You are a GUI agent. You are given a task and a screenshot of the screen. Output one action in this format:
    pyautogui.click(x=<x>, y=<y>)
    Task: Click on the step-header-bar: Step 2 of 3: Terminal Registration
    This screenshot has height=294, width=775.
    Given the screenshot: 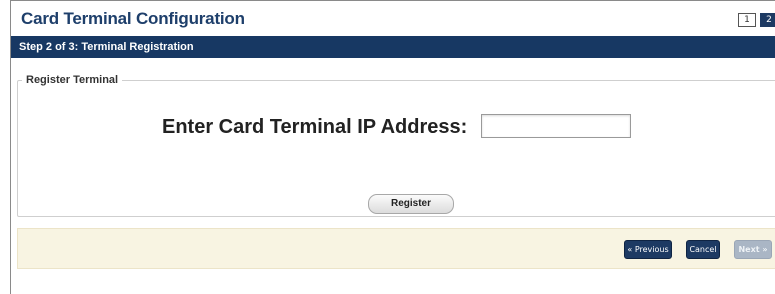 What is the action you would take?
    pyautogui.click(x=393, y=47)
    